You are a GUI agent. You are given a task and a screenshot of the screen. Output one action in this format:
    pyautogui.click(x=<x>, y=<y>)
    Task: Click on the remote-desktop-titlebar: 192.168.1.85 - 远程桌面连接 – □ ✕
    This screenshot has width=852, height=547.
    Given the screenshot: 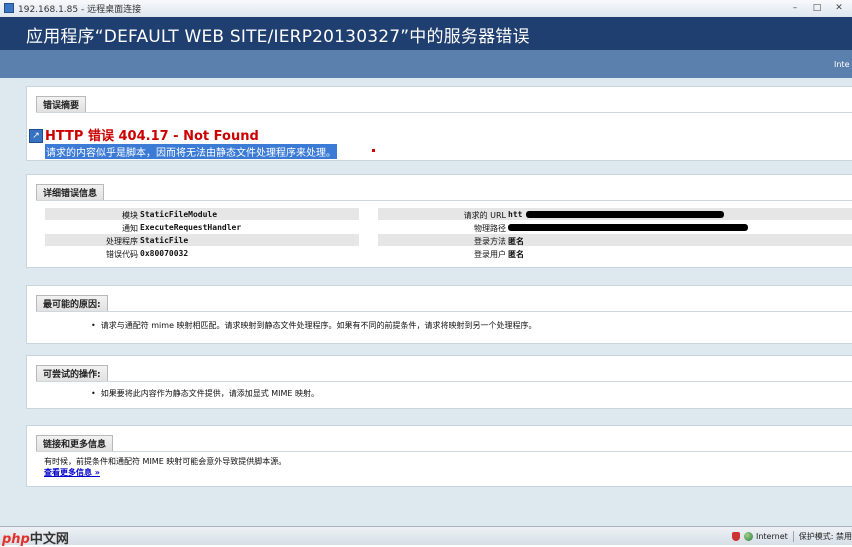 What is the action you would take?
    pyautogui.click(x=426, y=9)
    